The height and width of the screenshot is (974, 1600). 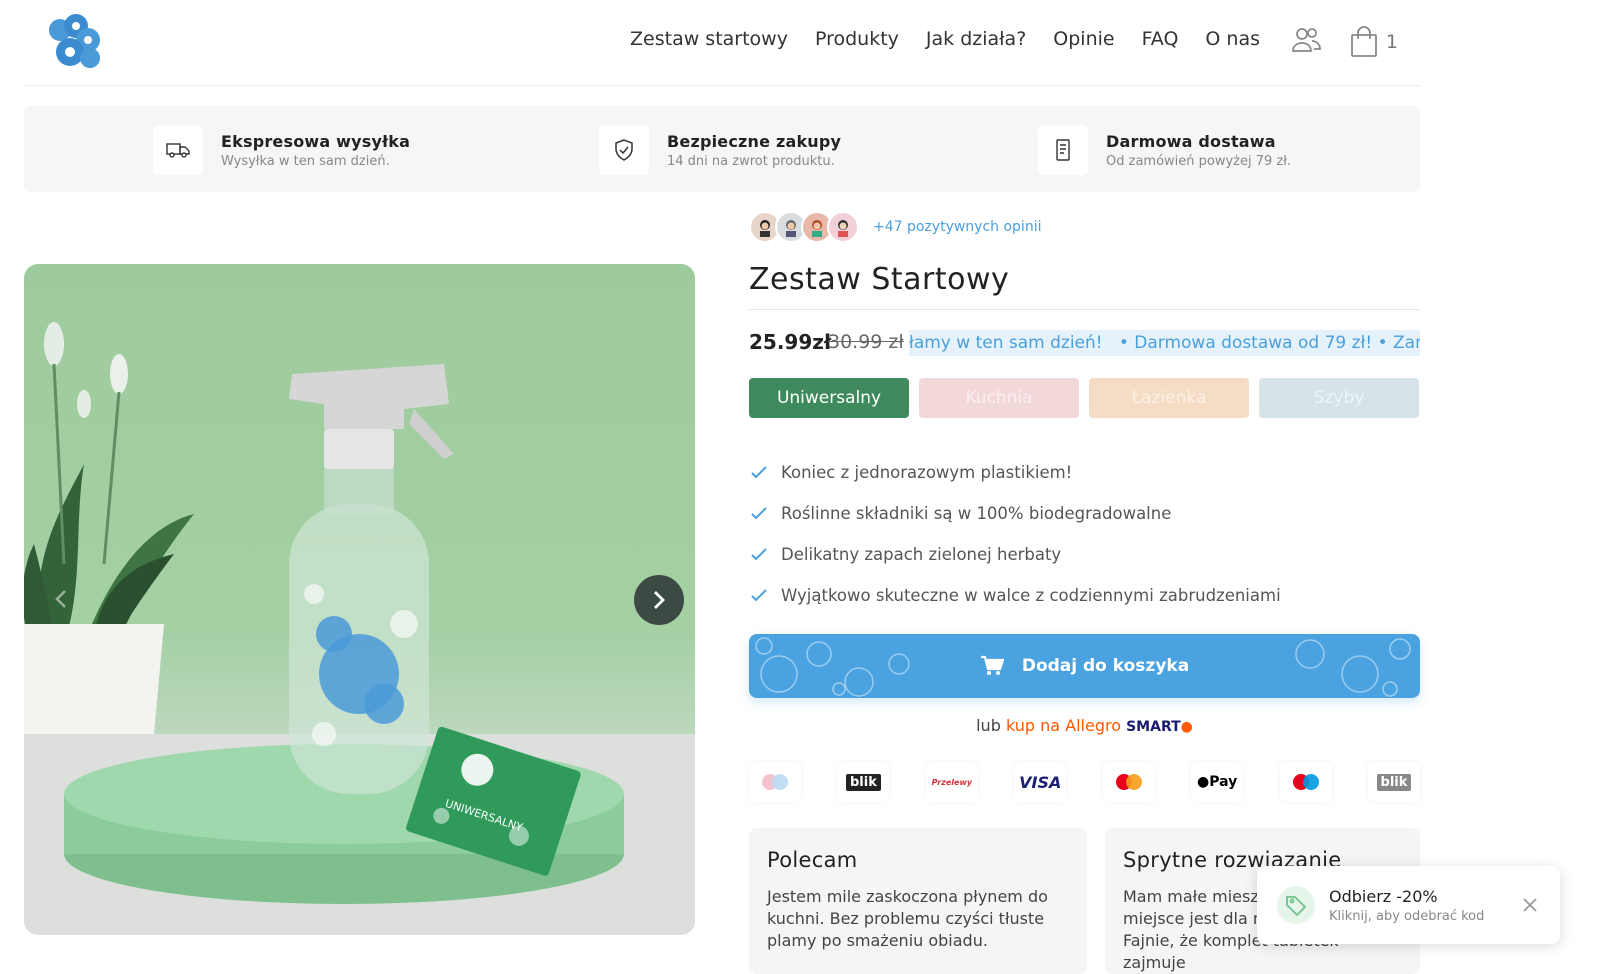 I want to click on reviews-summary: +47 pozytywnych opinii, so click(x=895, y=227).